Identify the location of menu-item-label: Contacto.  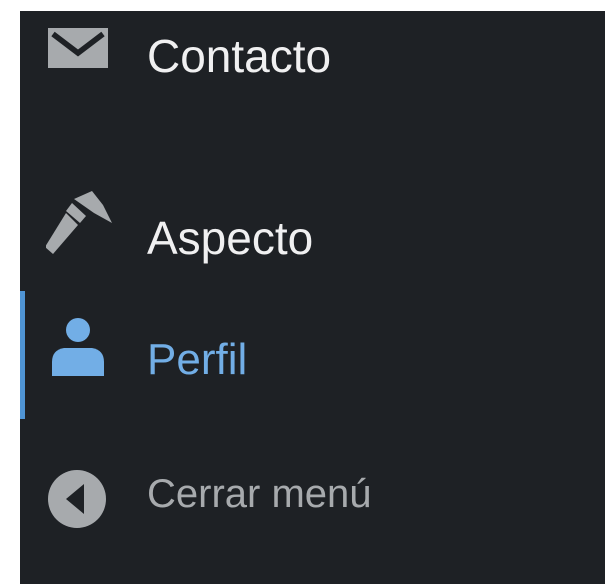
(239, 56).